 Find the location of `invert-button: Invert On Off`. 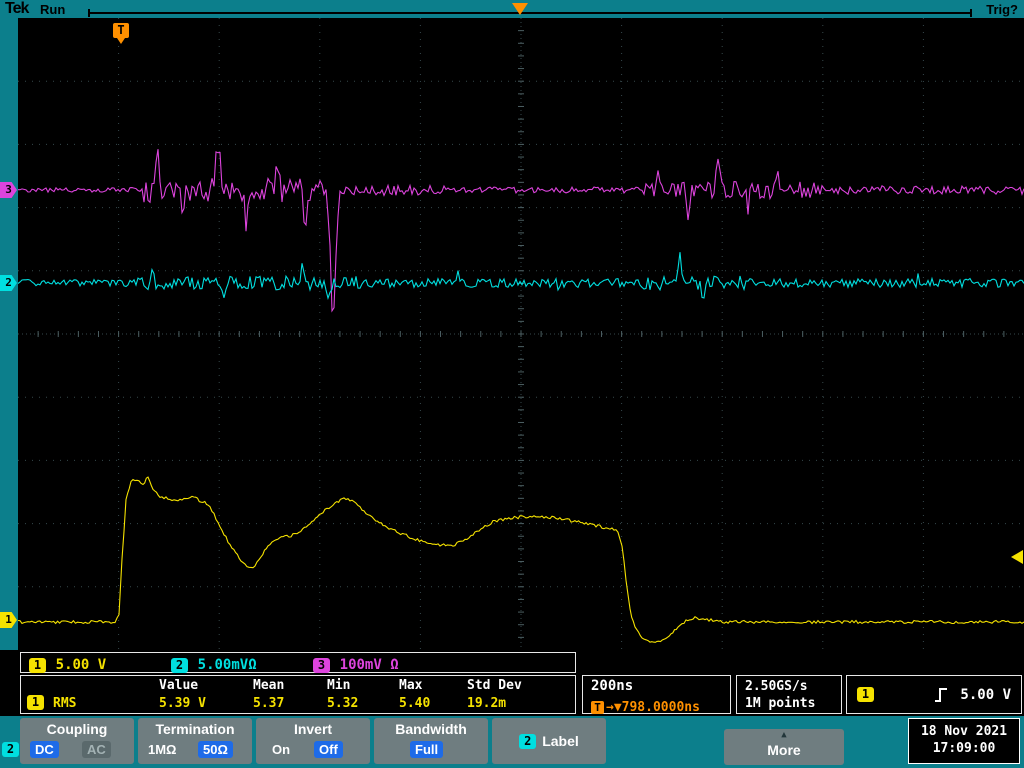

invert-button: Invert On Off is located at coordinates (313, 741).